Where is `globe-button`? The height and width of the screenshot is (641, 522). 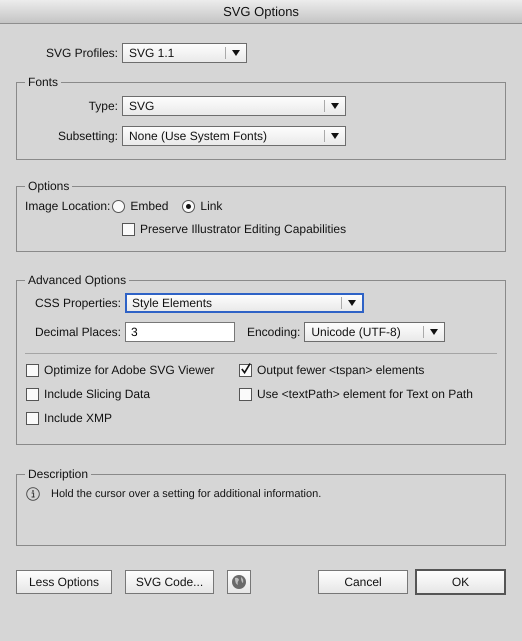 globe-button is located at coordinates (239, 582).